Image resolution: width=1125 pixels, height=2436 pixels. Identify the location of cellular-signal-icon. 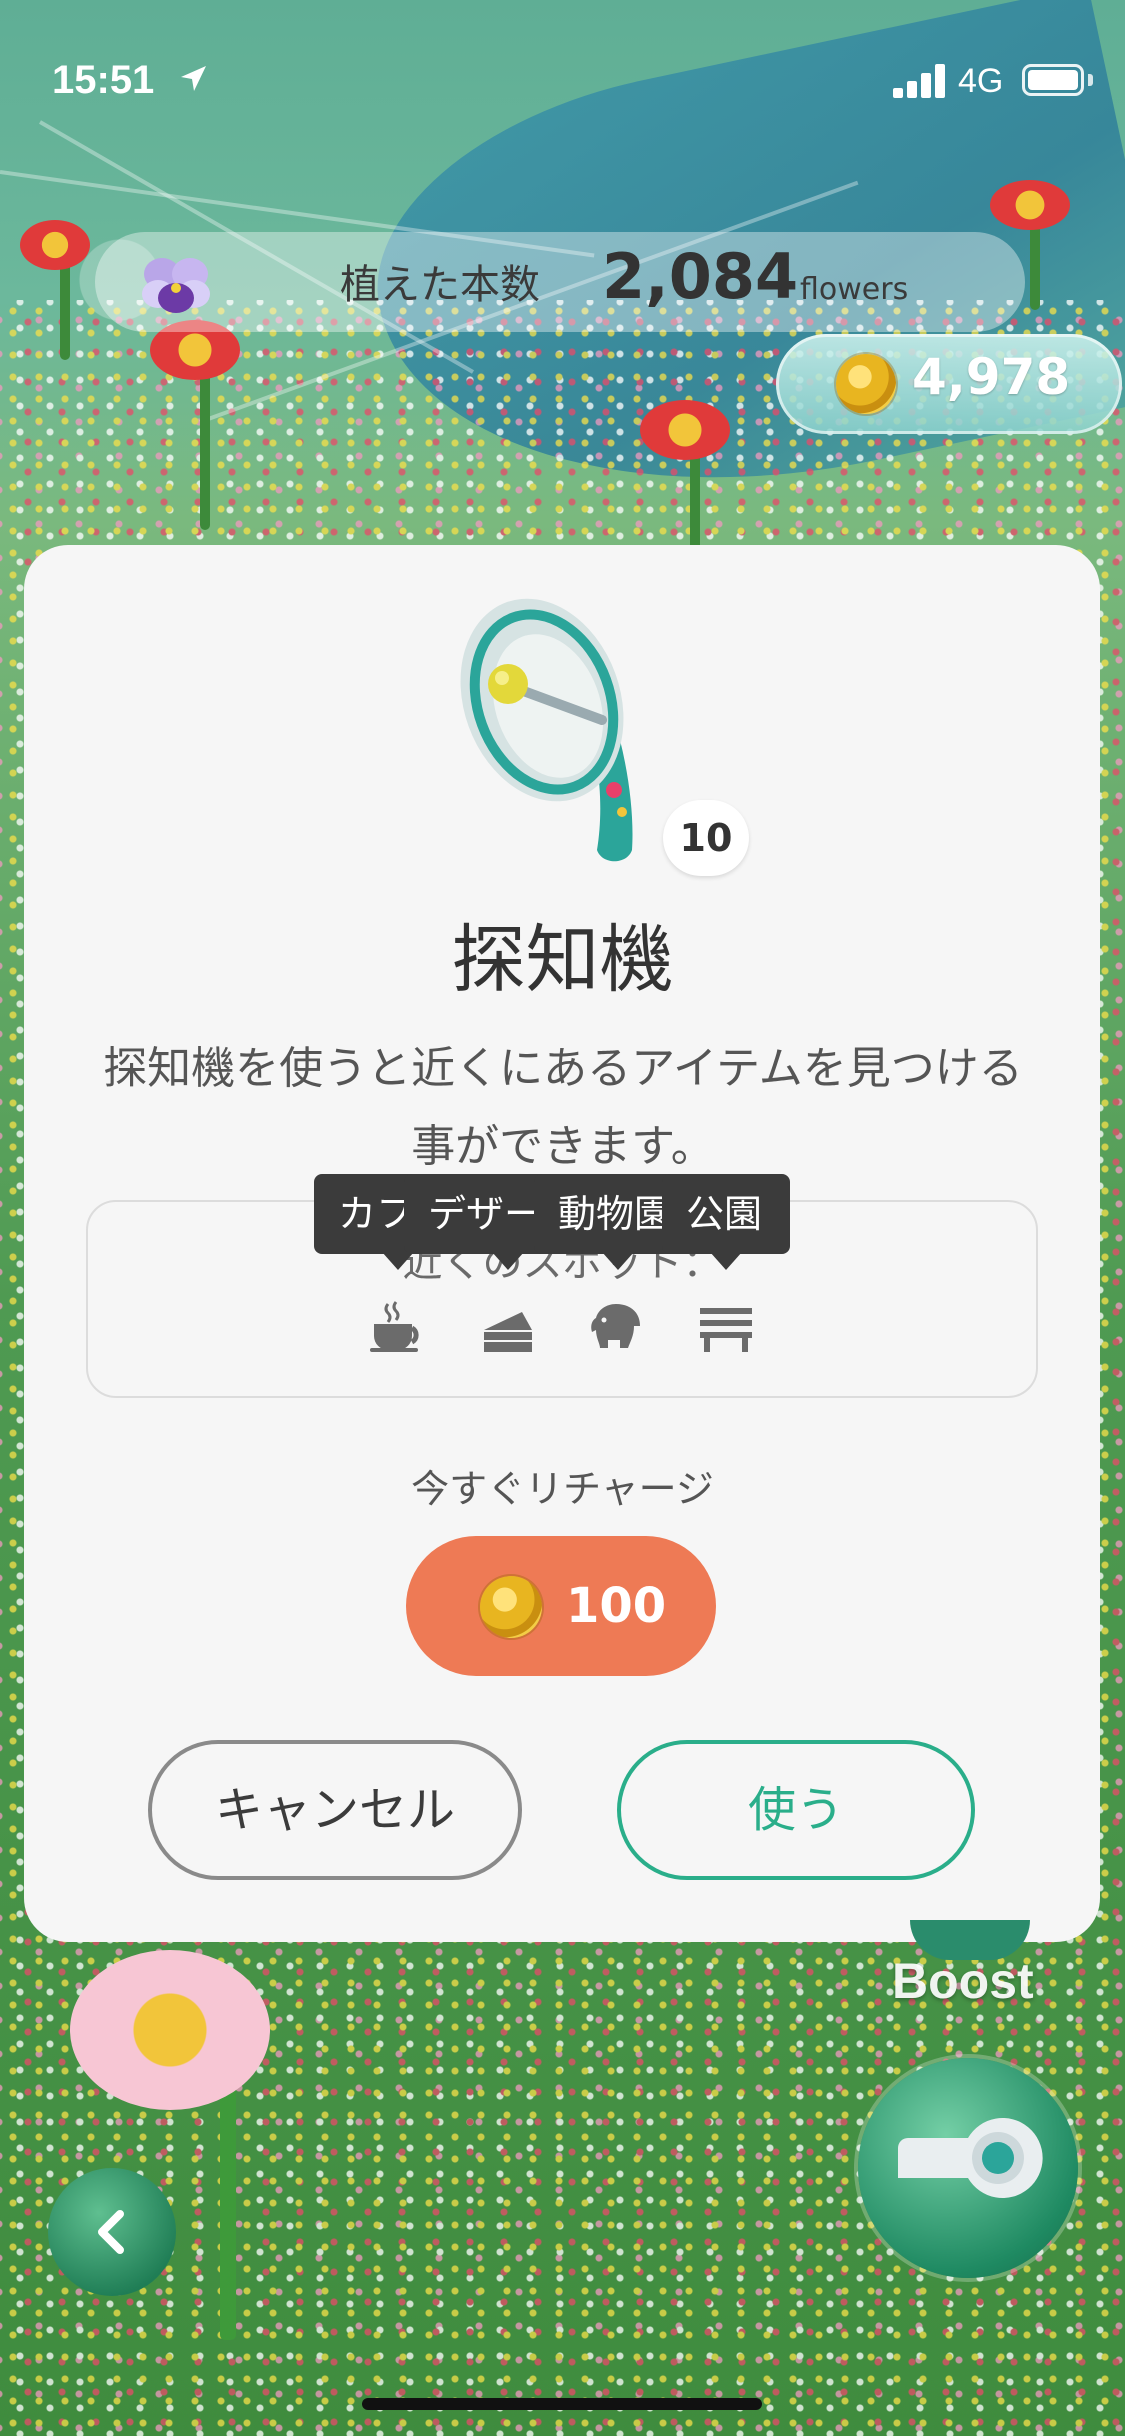
(920, 81).